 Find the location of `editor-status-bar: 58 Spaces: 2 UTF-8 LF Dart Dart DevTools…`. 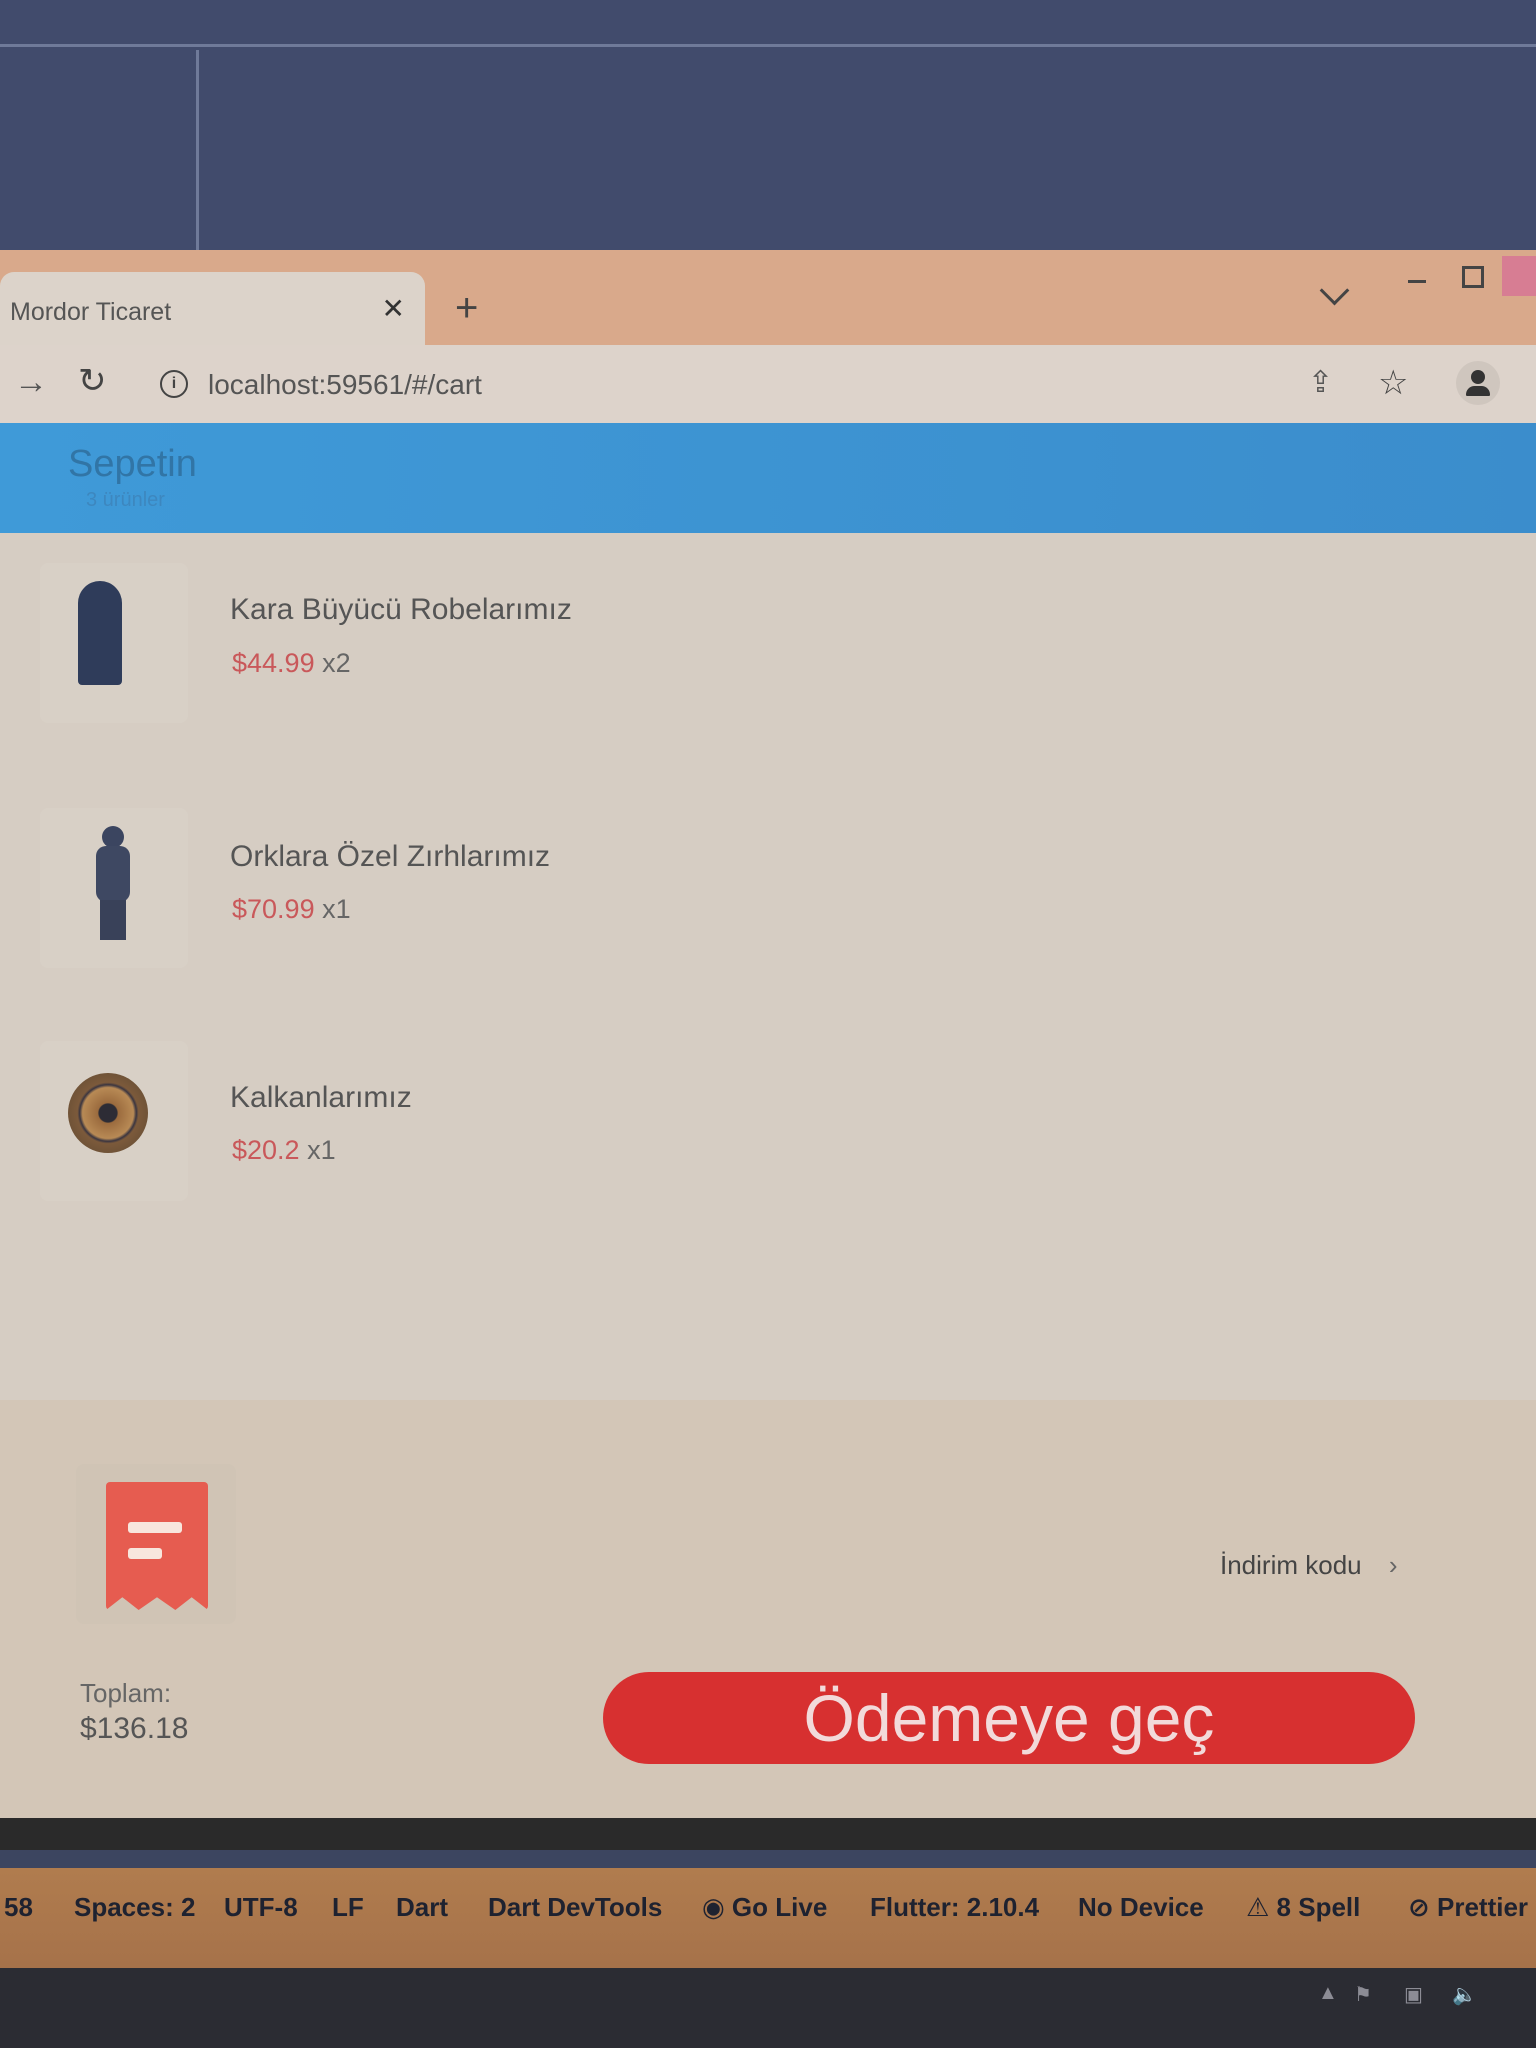

editor-status-bar: 58 Spaces: 2 UTF-8 LF Dart Dart DevTools… is located at coordinates (768, 1918).